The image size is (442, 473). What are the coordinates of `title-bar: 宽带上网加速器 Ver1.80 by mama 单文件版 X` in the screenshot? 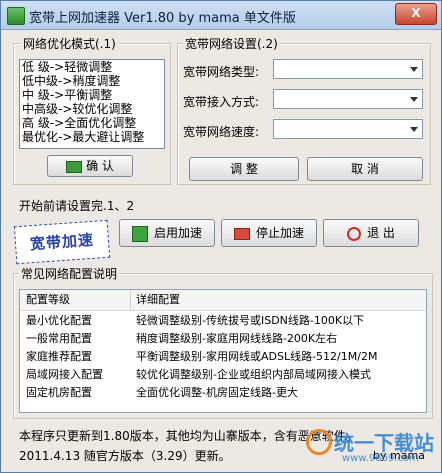 It's located at (221, 15).